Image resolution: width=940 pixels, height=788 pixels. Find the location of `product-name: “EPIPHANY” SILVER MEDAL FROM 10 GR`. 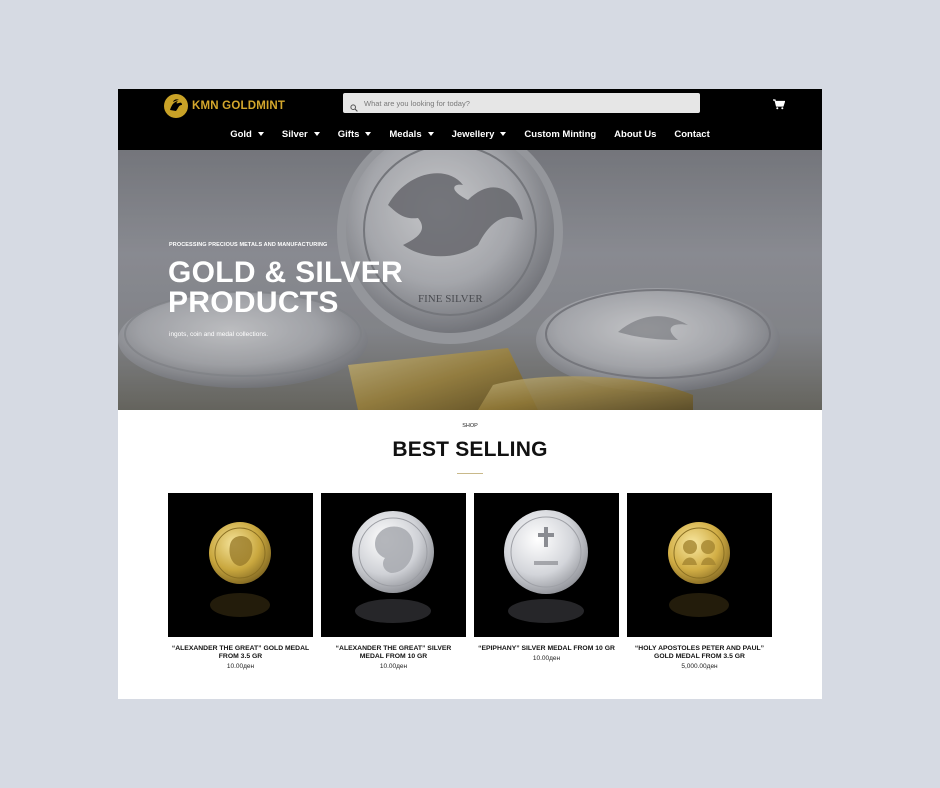

product-name: “EPIPHANY” SILVER MEDAL FROM 10 GR is located at coordinates (546, 649).